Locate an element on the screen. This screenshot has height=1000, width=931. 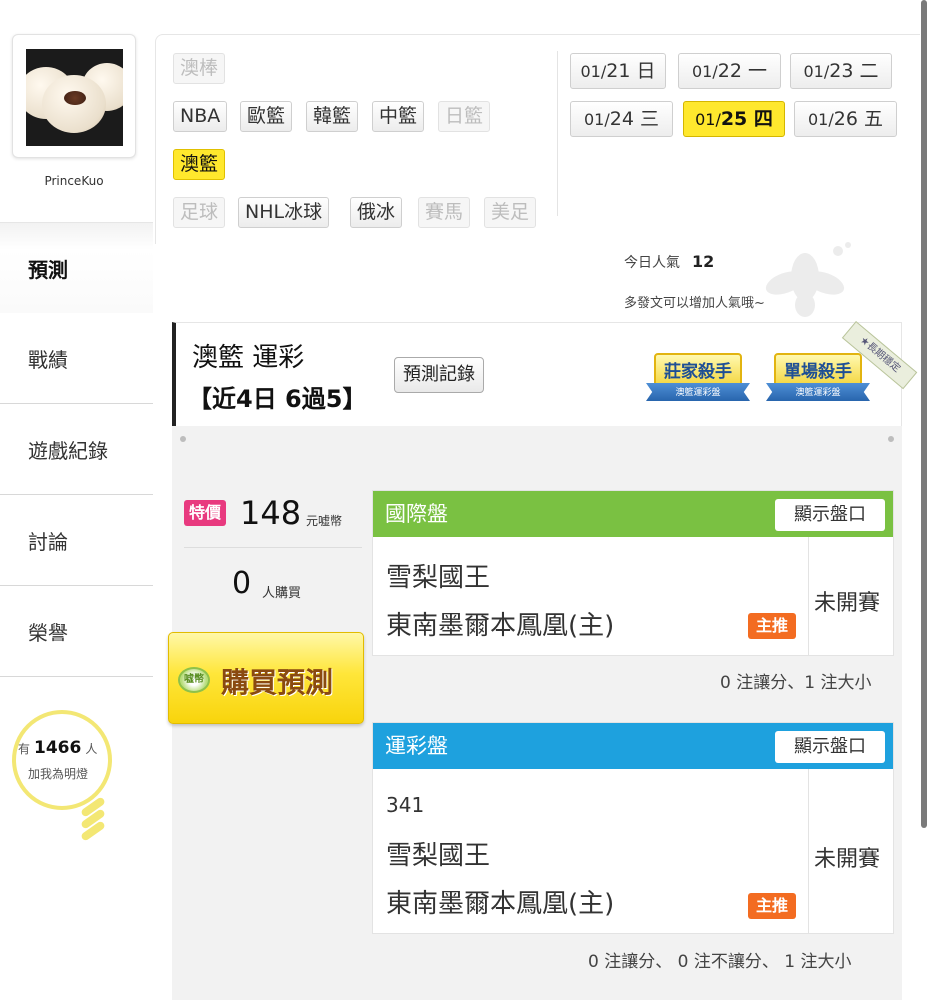
nav-item-predict: 預測 is located at coordinates (76, 267).